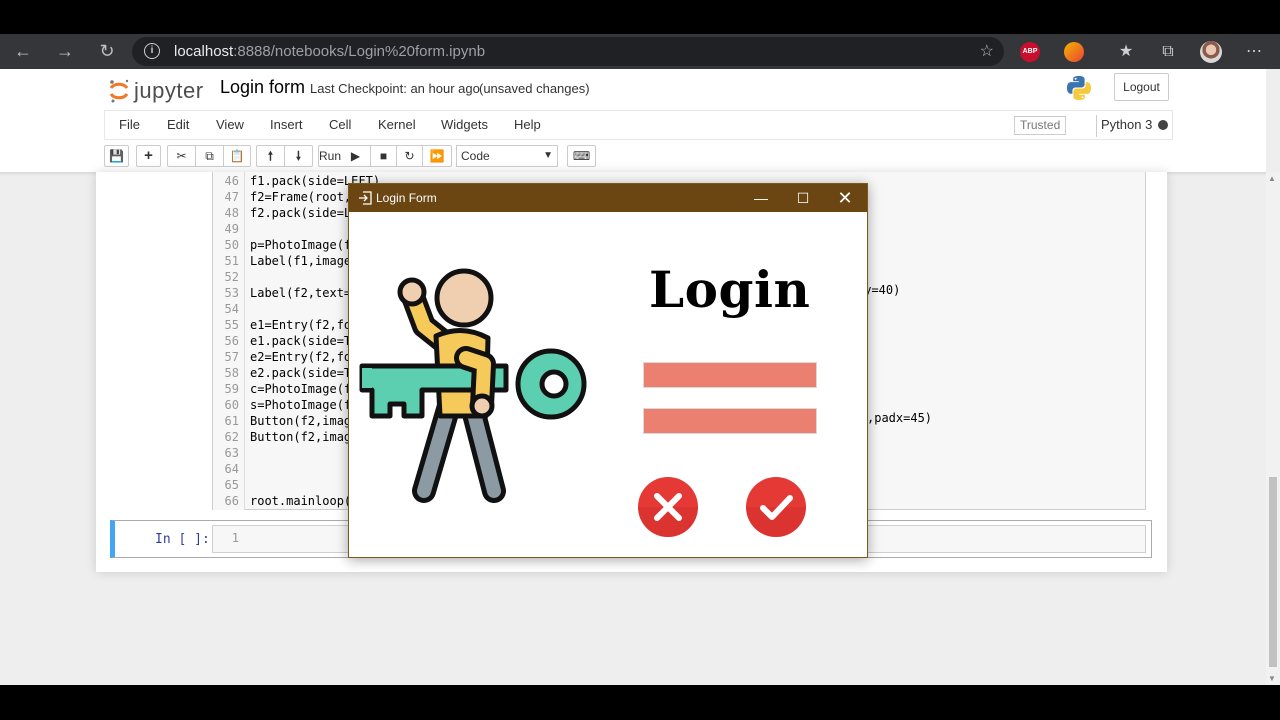 The height and width of the screenshot is (720, 1280). I want to click on line-number: 51, so click(231, 261).